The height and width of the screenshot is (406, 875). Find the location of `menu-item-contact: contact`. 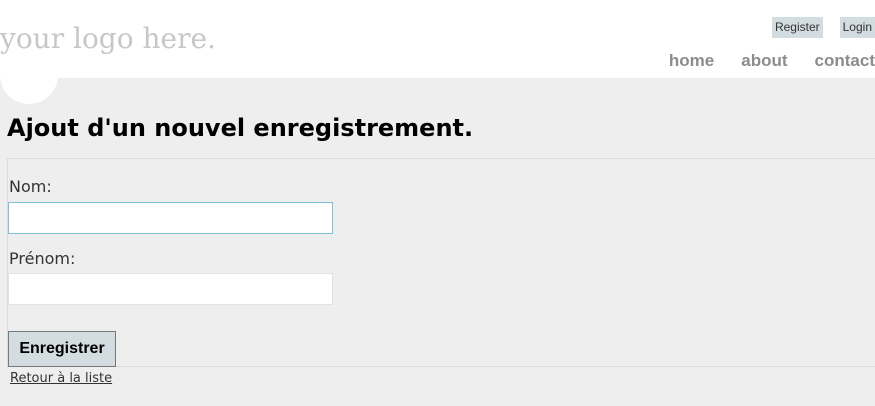

menu-item-contact: contact is located at coordinates (845, 61).